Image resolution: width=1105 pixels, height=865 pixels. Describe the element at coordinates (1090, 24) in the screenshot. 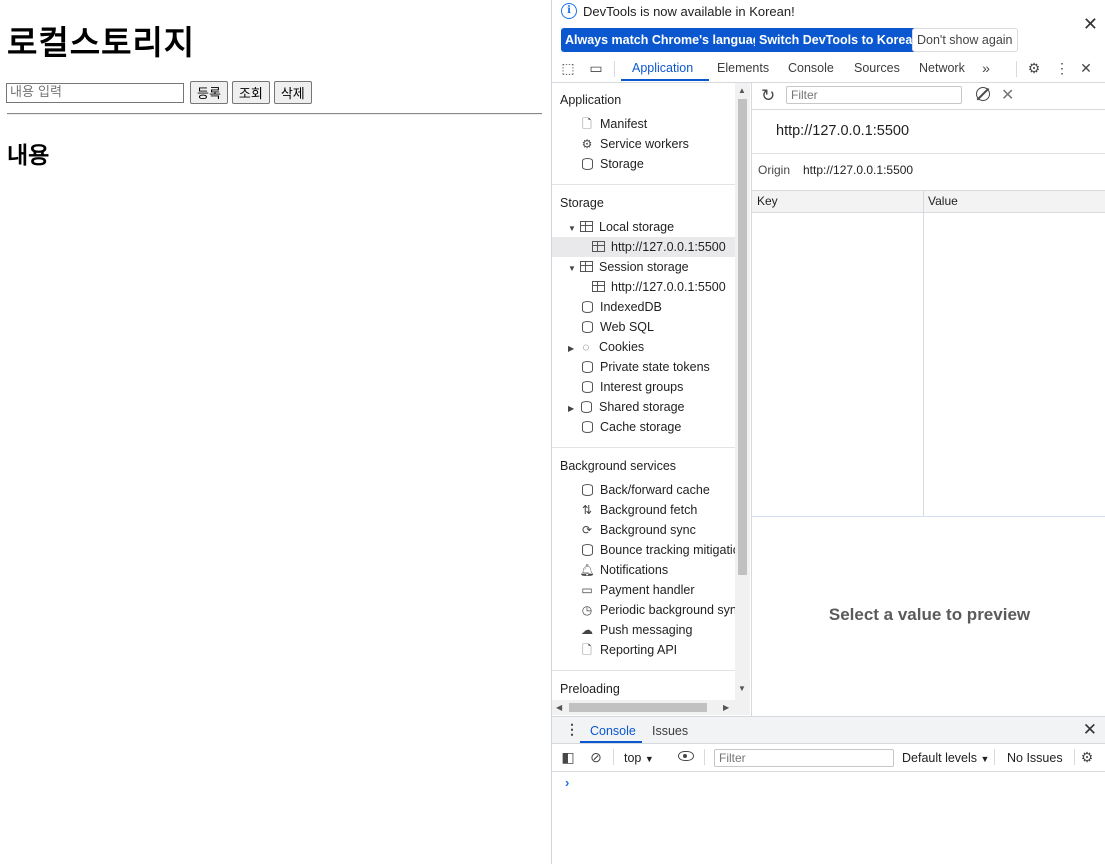

I see `close-icon: ✕` at that location.